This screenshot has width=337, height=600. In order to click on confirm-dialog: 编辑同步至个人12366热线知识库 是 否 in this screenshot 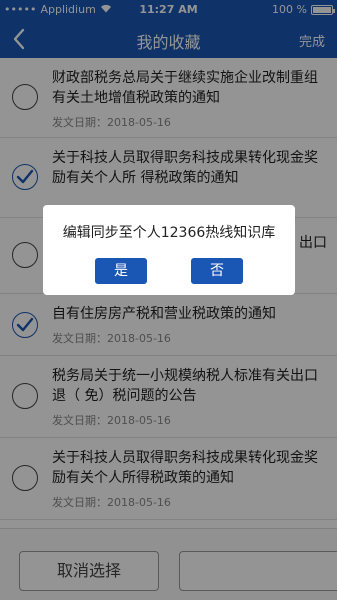, I will do `click(169, 250)`.